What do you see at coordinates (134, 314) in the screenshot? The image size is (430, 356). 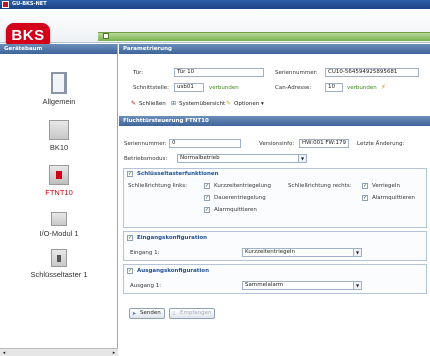 I see `send-icon: ➤` at bounding box center [134, 314].